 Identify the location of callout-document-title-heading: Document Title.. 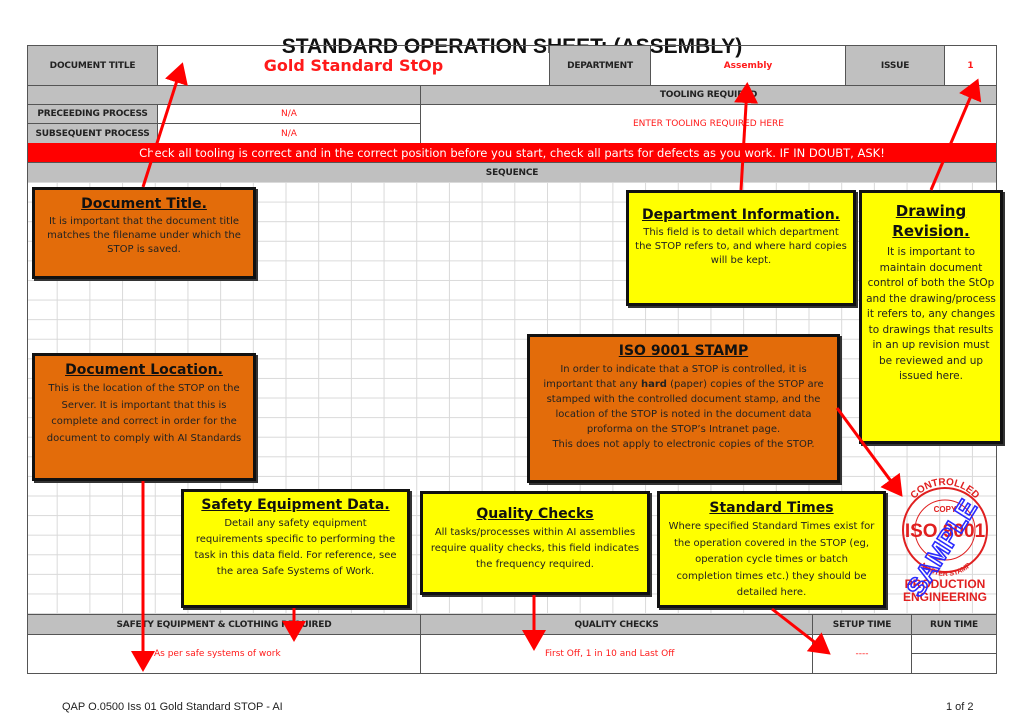
(144, 204).